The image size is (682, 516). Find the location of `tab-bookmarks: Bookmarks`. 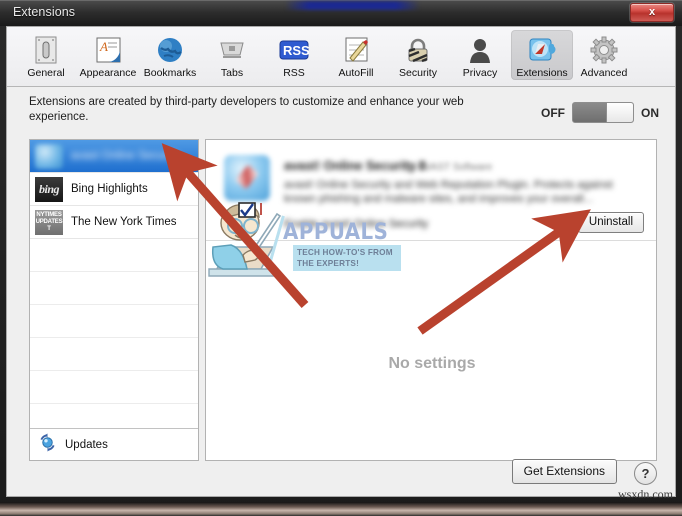

tab-bookmarks: Bookmarks is located at coordinates (170, 55).